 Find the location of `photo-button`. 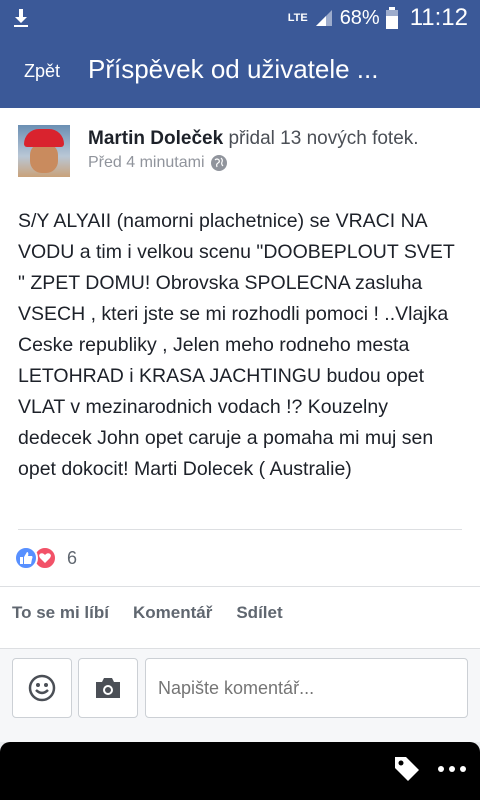

photo-button is located at coordinates (108, 688).